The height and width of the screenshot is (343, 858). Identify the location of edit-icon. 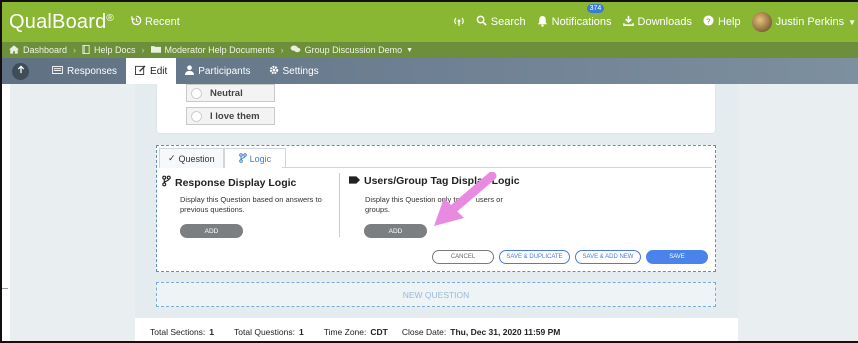
(140, 71).